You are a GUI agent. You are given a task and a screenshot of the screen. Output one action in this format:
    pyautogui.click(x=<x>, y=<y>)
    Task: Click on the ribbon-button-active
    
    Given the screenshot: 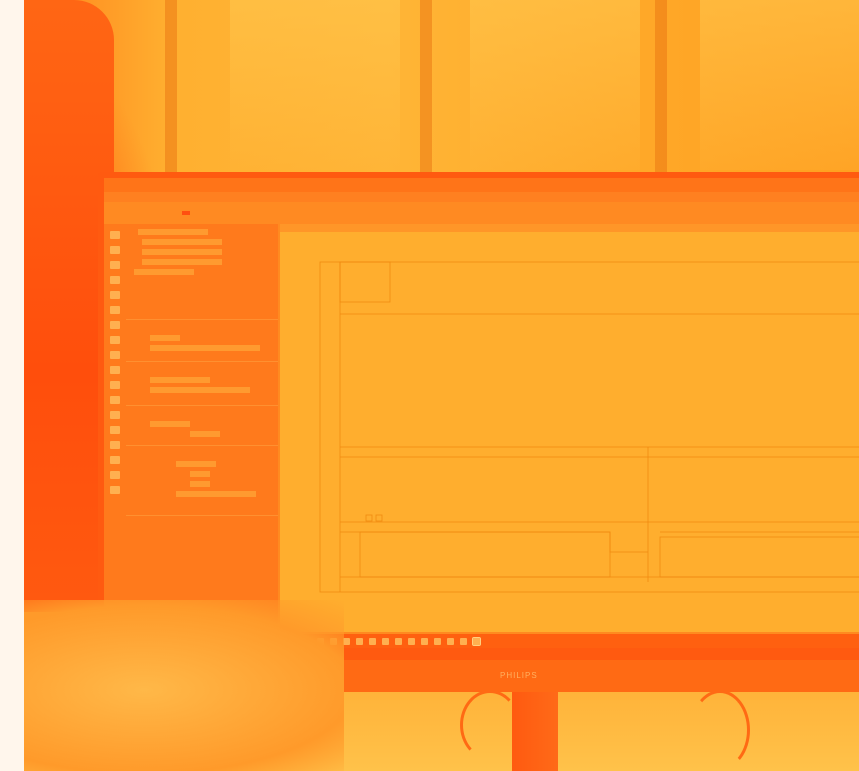 What is the action you would take?
    pyautogui.click(x=186, y=213)
    